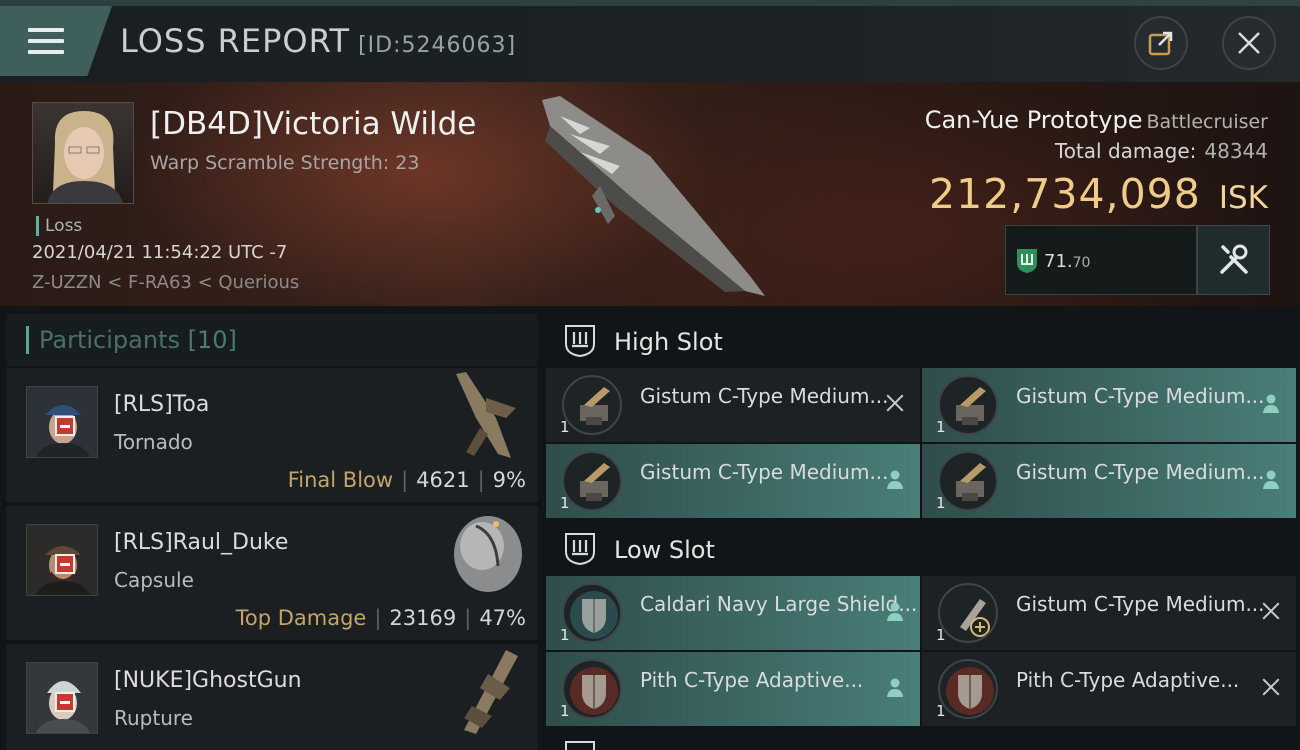  What do you see at coordinates (406, 480) in the screenshot?
I see `participant-stats: Final Blow | 4621 | 9%` at bounding box center [406, 480].